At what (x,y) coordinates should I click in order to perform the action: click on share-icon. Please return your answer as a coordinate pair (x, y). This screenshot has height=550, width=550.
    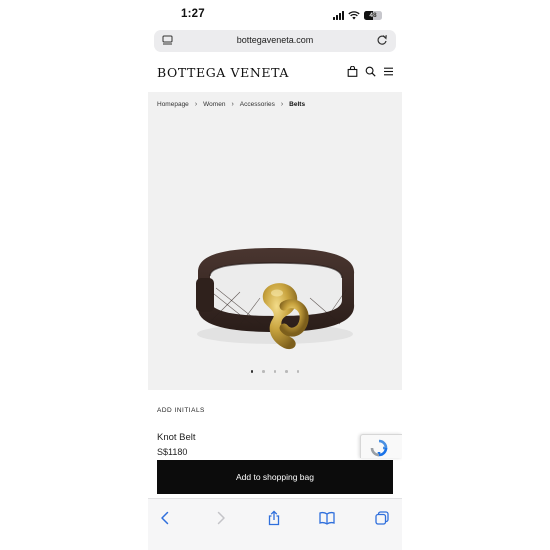
    Looking at the image, I should click on (274, 518).